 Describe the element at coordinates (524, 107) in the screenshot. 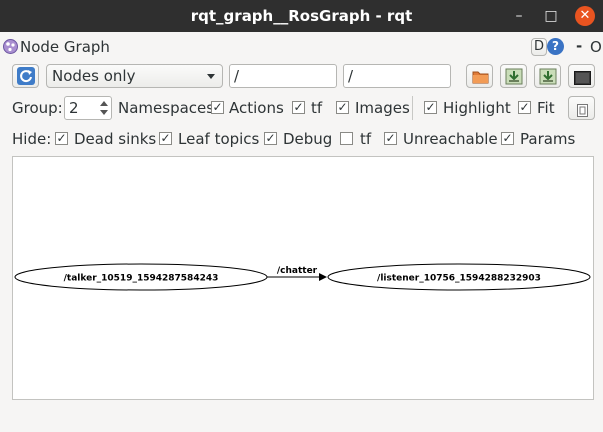

I see `fit-checkbox: ✓` at that location.